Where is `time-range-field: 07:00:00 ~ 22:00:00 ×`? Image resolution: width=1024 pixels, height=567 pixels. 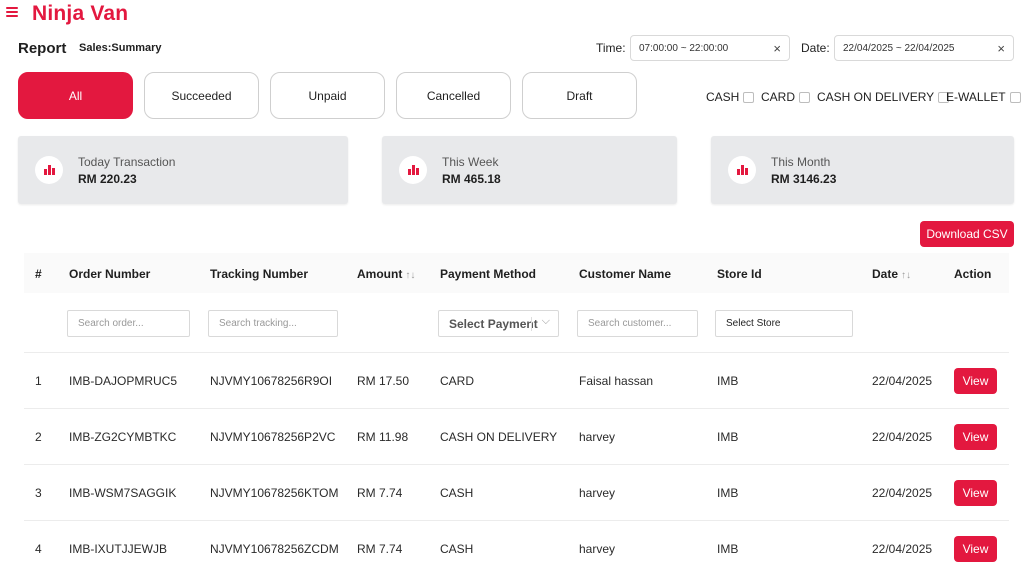 time-range-field: 07:00:00 ~ 22:00:00 × is located at coordinates (710, 48).